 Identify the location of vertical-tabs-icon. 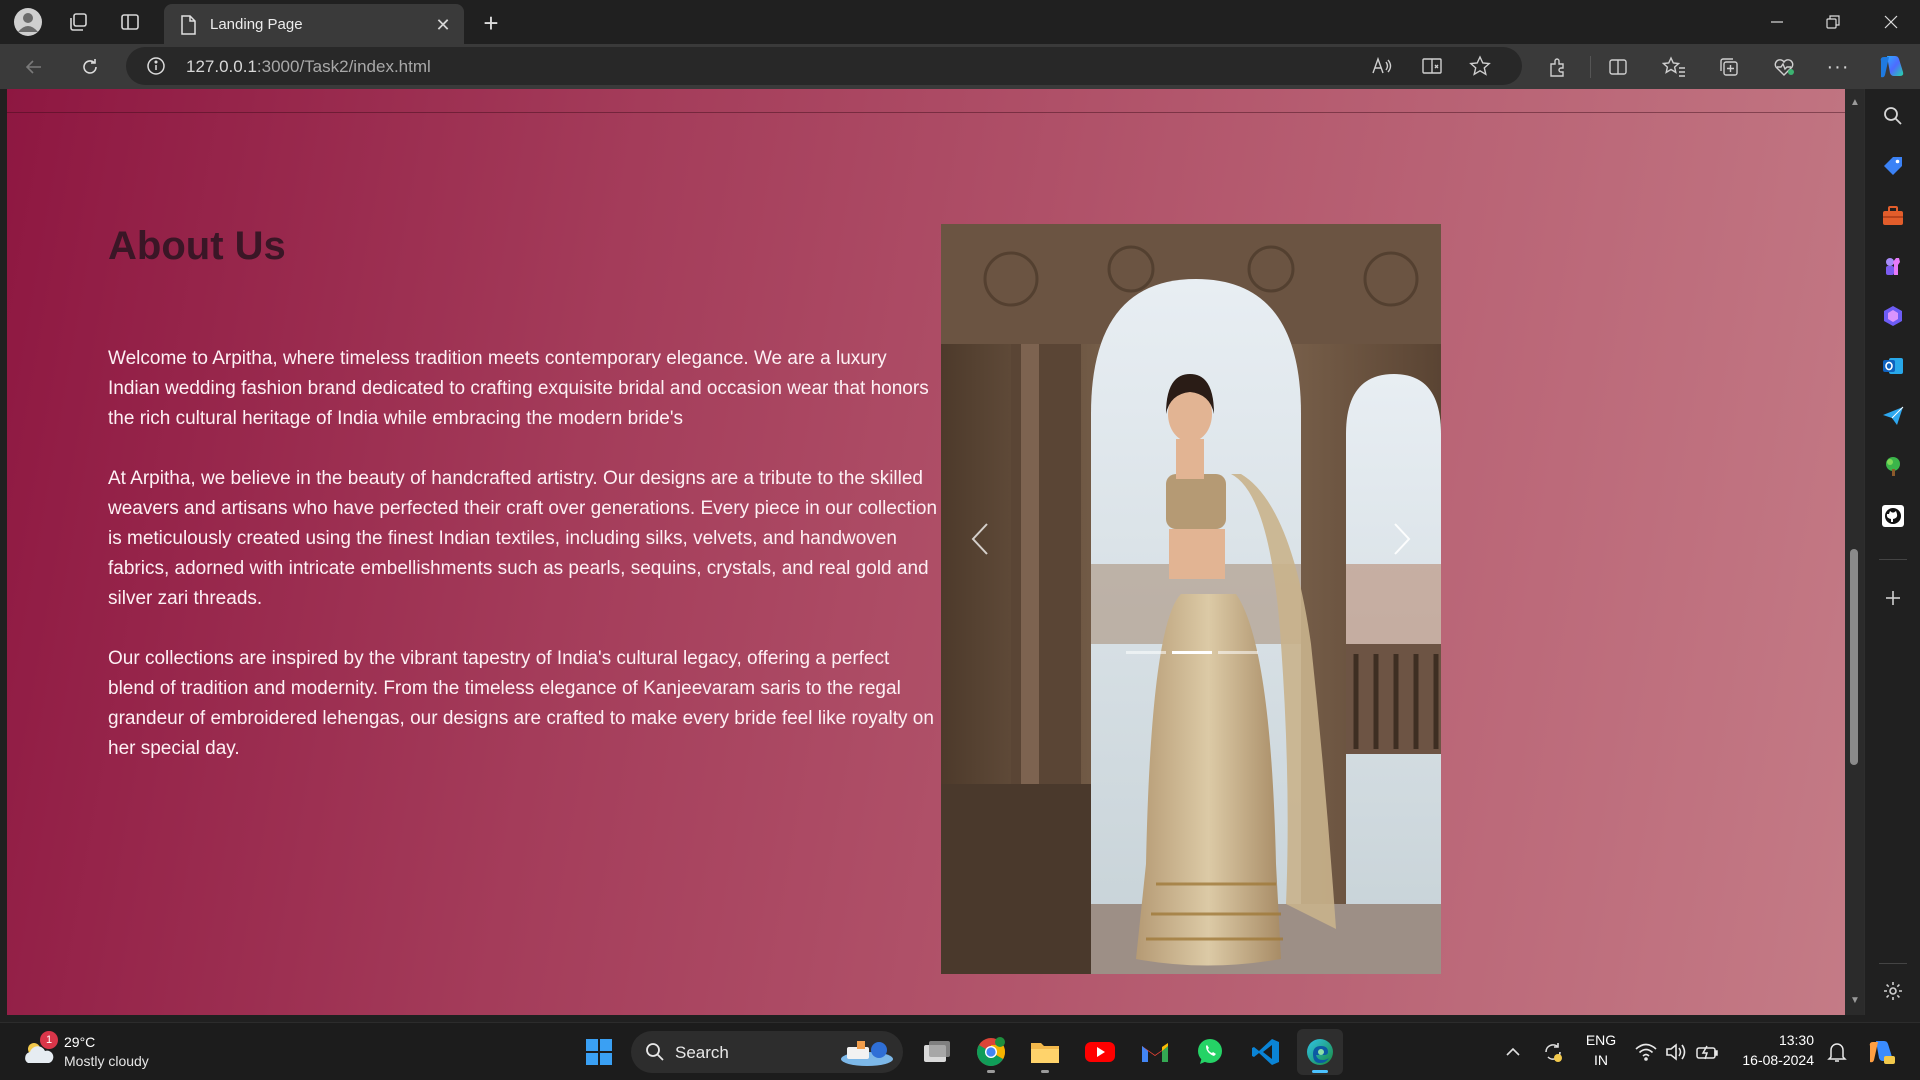
(130, 22).